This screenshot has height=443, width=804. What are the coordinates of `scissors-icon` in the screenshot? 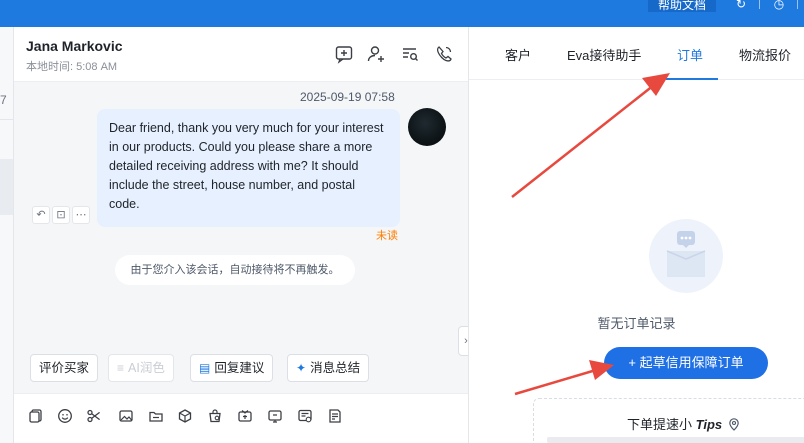 It's located at (94, 416).